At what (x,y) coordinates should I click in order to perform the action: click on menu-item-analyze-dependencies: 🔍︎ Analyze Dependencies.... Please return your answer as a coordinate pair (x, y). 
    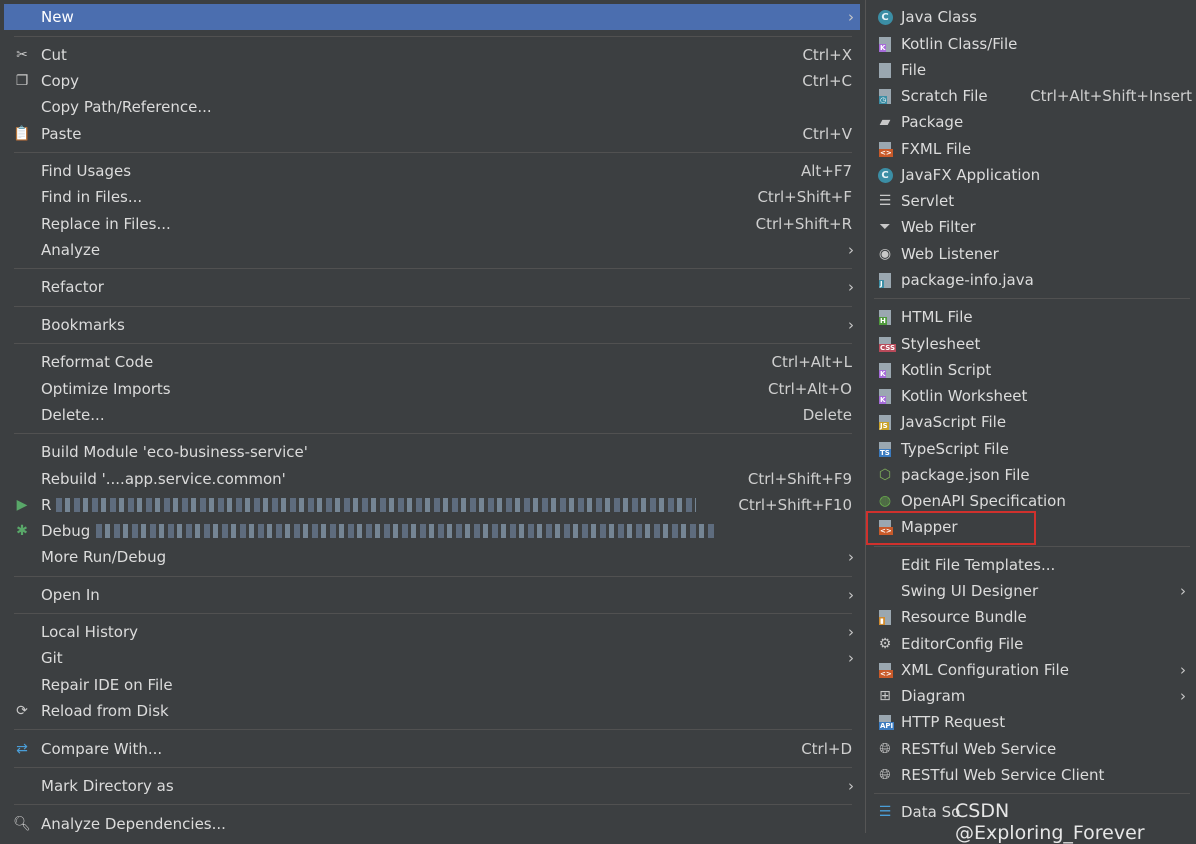
    Looking at the image, I should click on (432, 824).